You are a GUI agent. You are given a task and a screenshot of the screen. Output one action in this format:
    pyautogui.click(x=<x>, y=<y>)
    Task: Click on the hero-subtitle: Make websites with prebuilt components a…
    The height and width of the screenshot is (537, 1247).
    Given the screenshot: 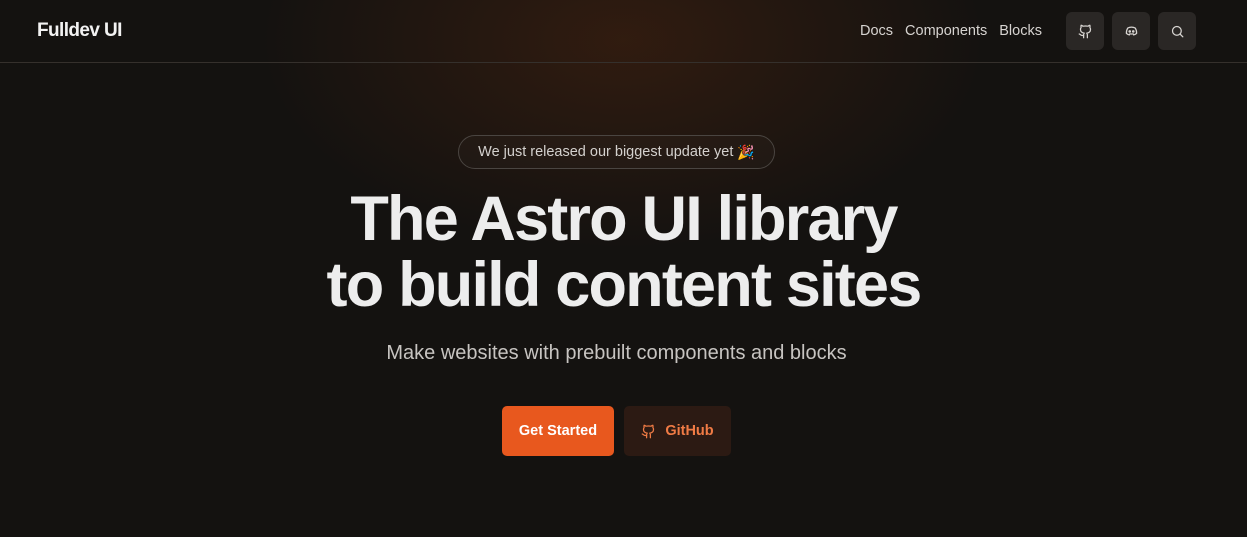 What is the action you would take?
    pyautogui.click(x=616, y=353)
    